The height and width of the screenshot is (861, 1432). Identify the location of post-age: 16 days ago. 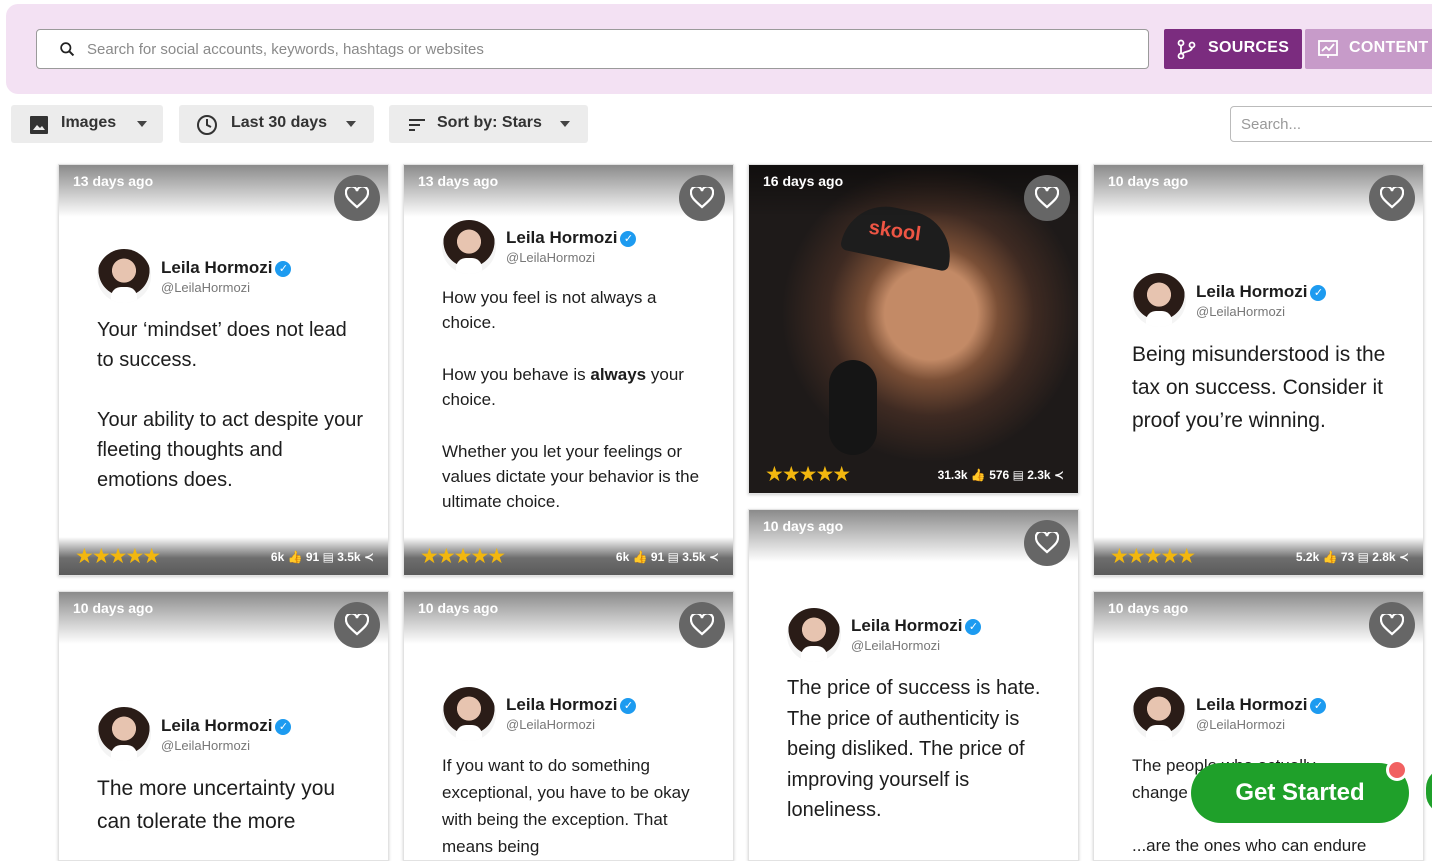
(803, 181).